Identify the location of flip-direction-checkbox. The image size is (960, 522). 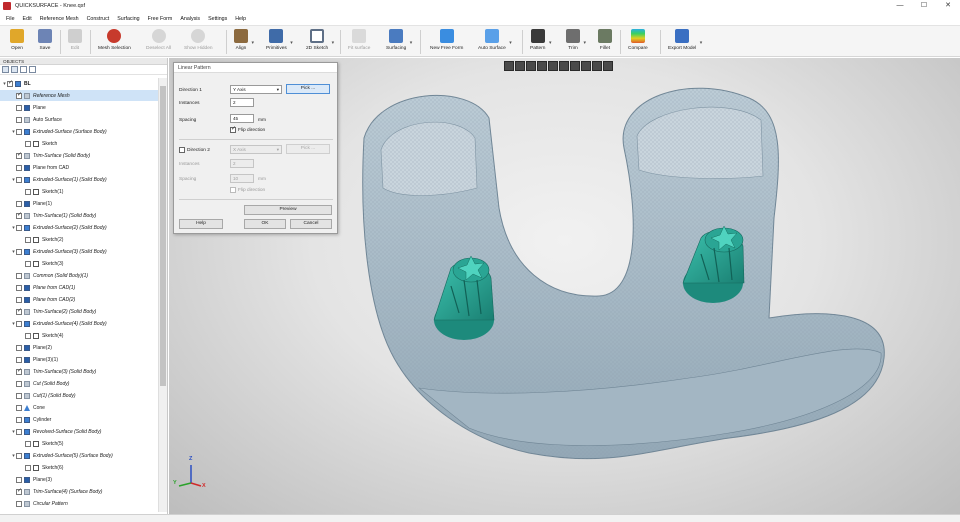
(233, 129).